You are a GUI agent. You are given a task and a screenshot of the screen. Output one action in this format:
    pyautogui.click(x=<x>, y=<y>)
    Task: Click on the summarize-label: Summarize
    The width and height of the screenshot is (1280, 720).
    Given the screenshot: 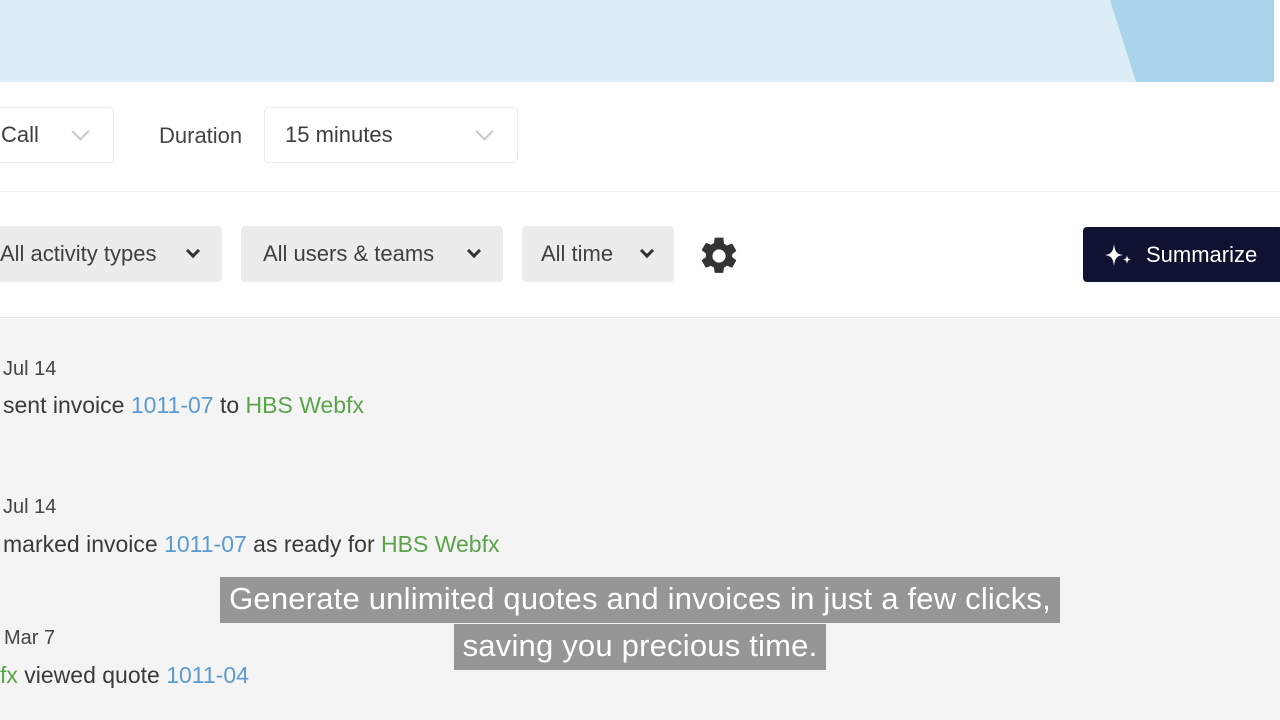 What is the action you would take?
    pyautogui.click(x=1202, y=254)
    